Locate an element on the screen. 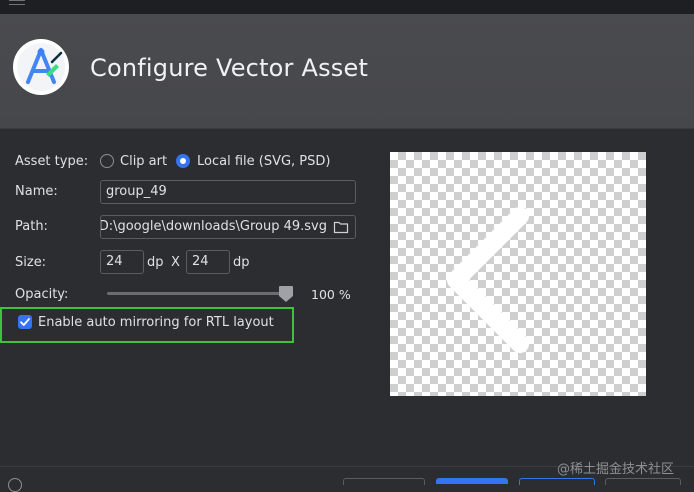  asset-type-label: Asset type: is located at coordinates (52, 161).